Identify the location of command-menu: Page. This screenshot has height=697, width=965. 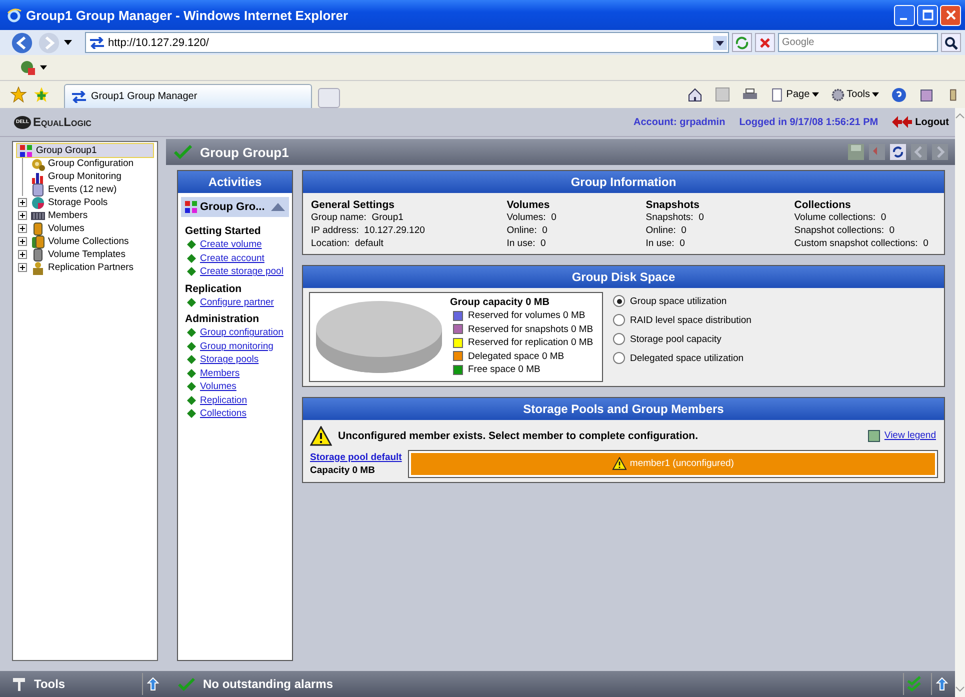
(794, 95).